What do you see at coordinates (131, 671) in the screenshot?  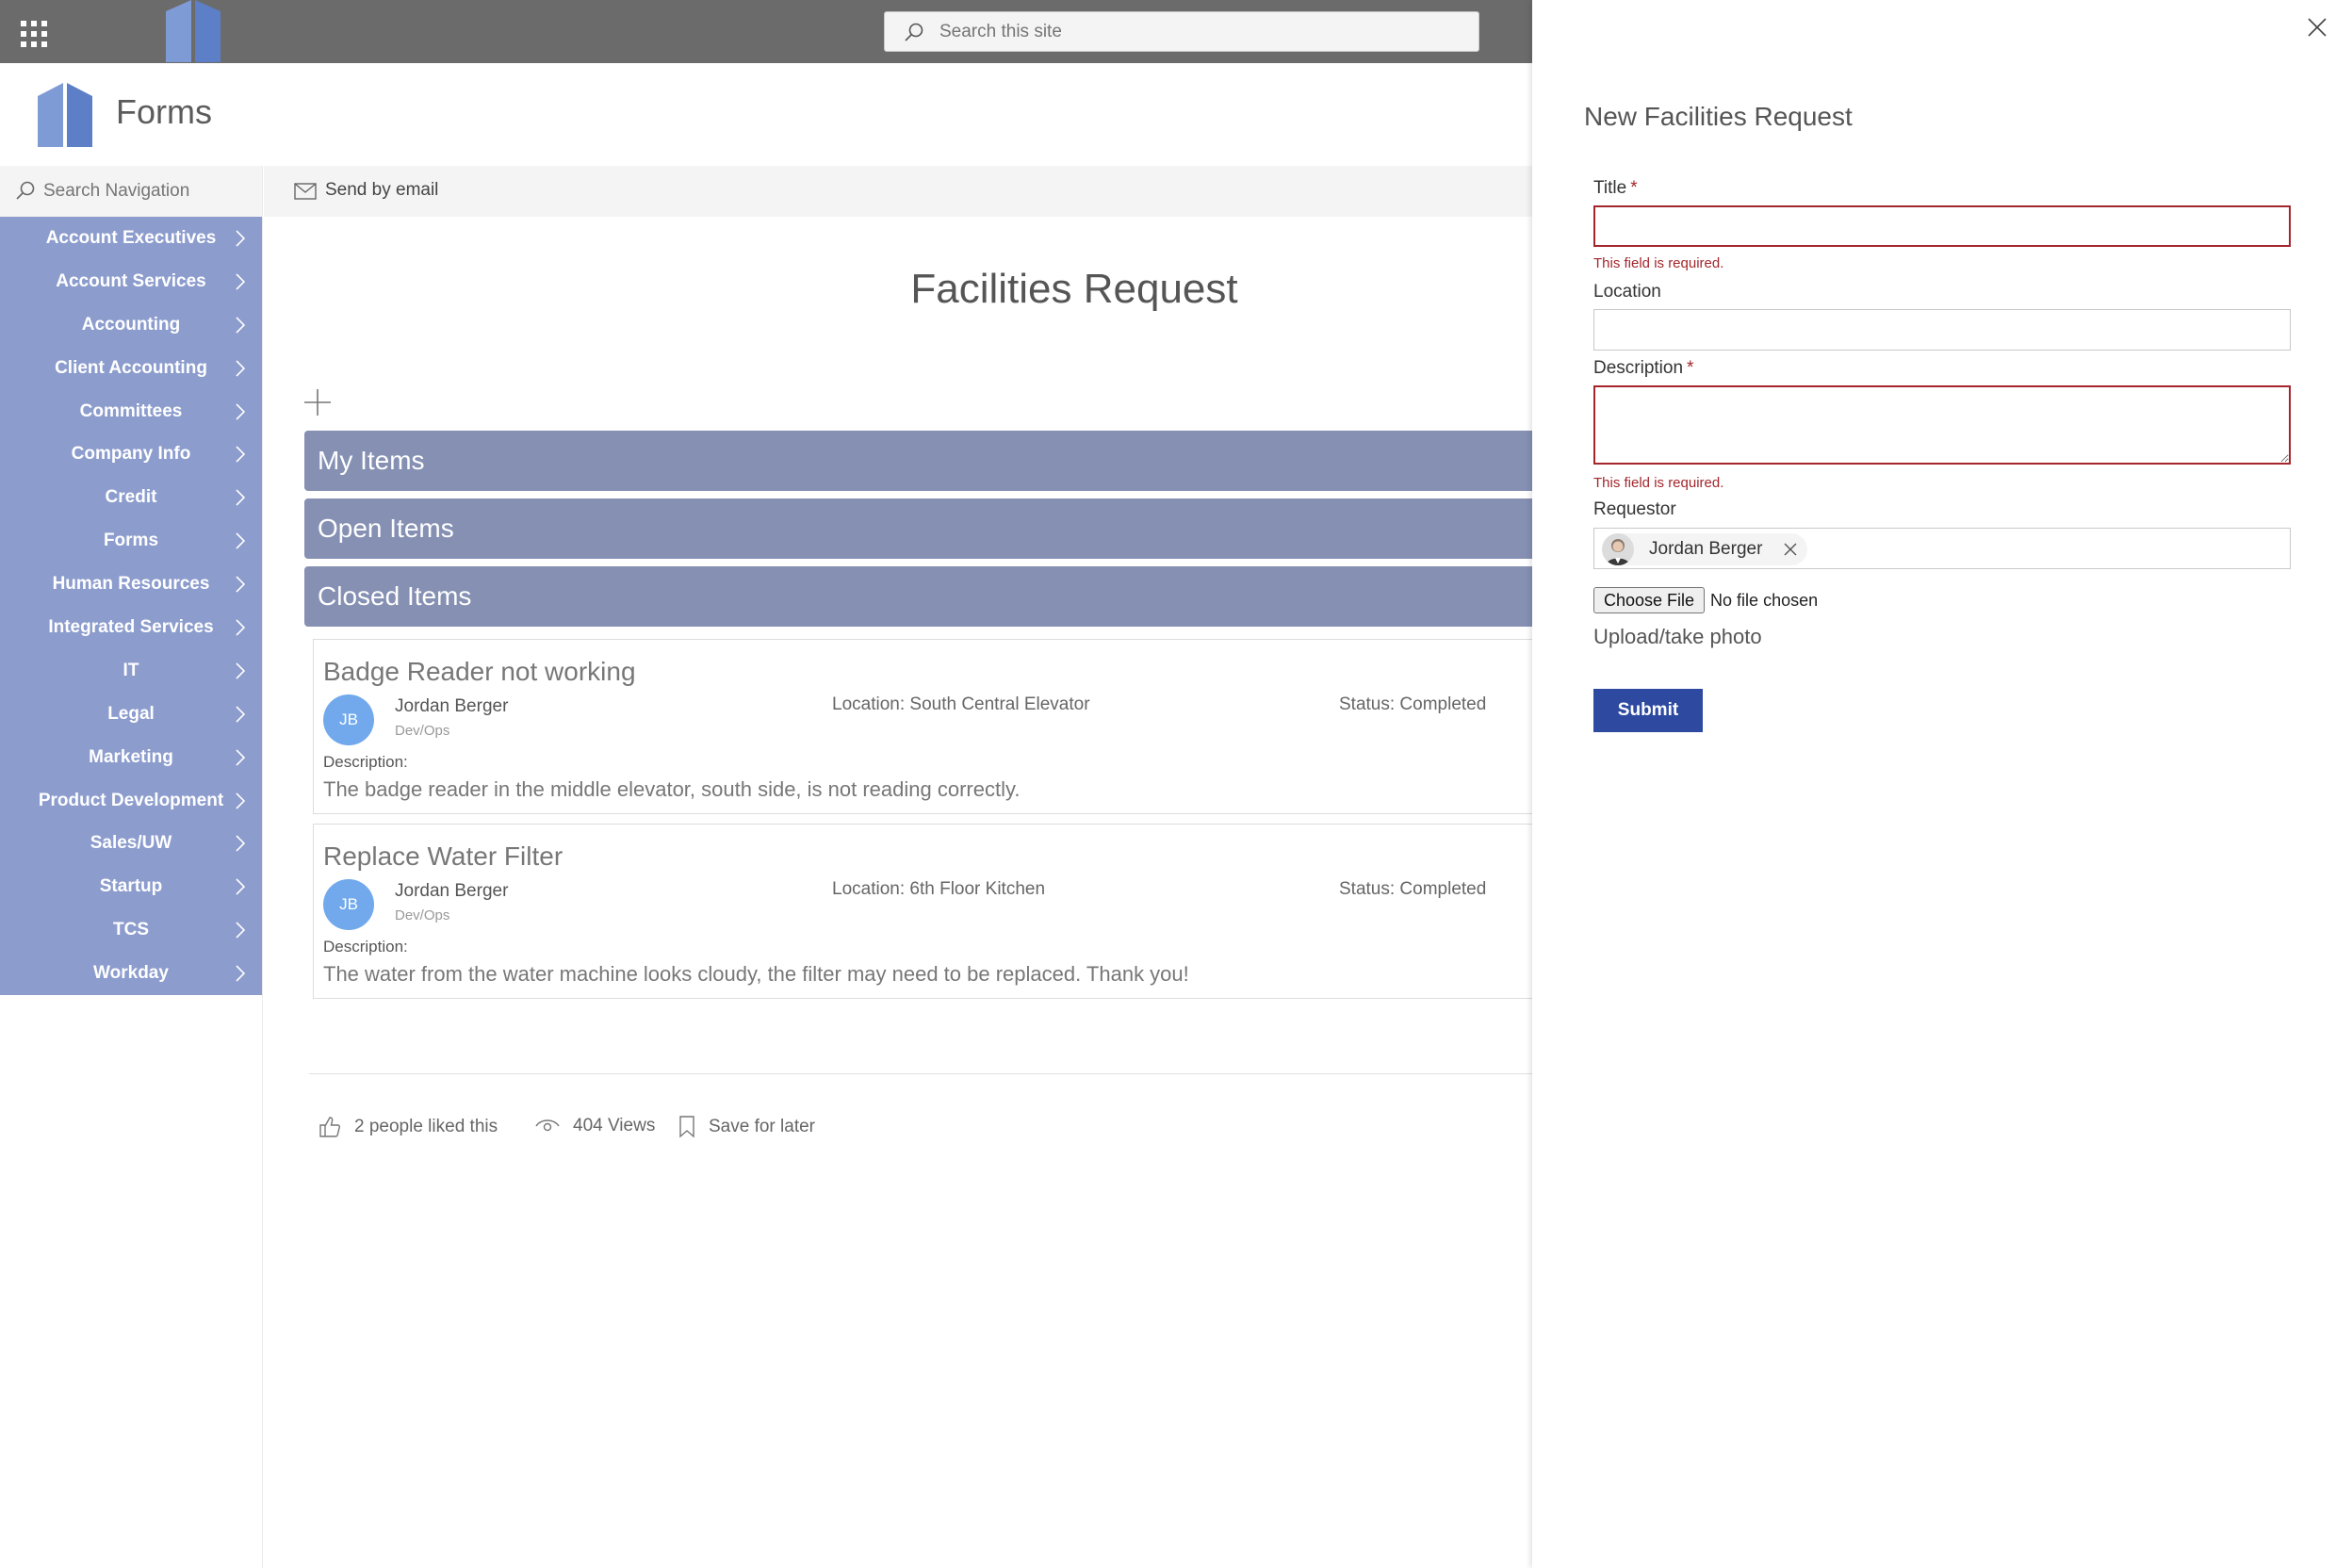 I see `nav-item: IT` at bounding box center [131, 671].